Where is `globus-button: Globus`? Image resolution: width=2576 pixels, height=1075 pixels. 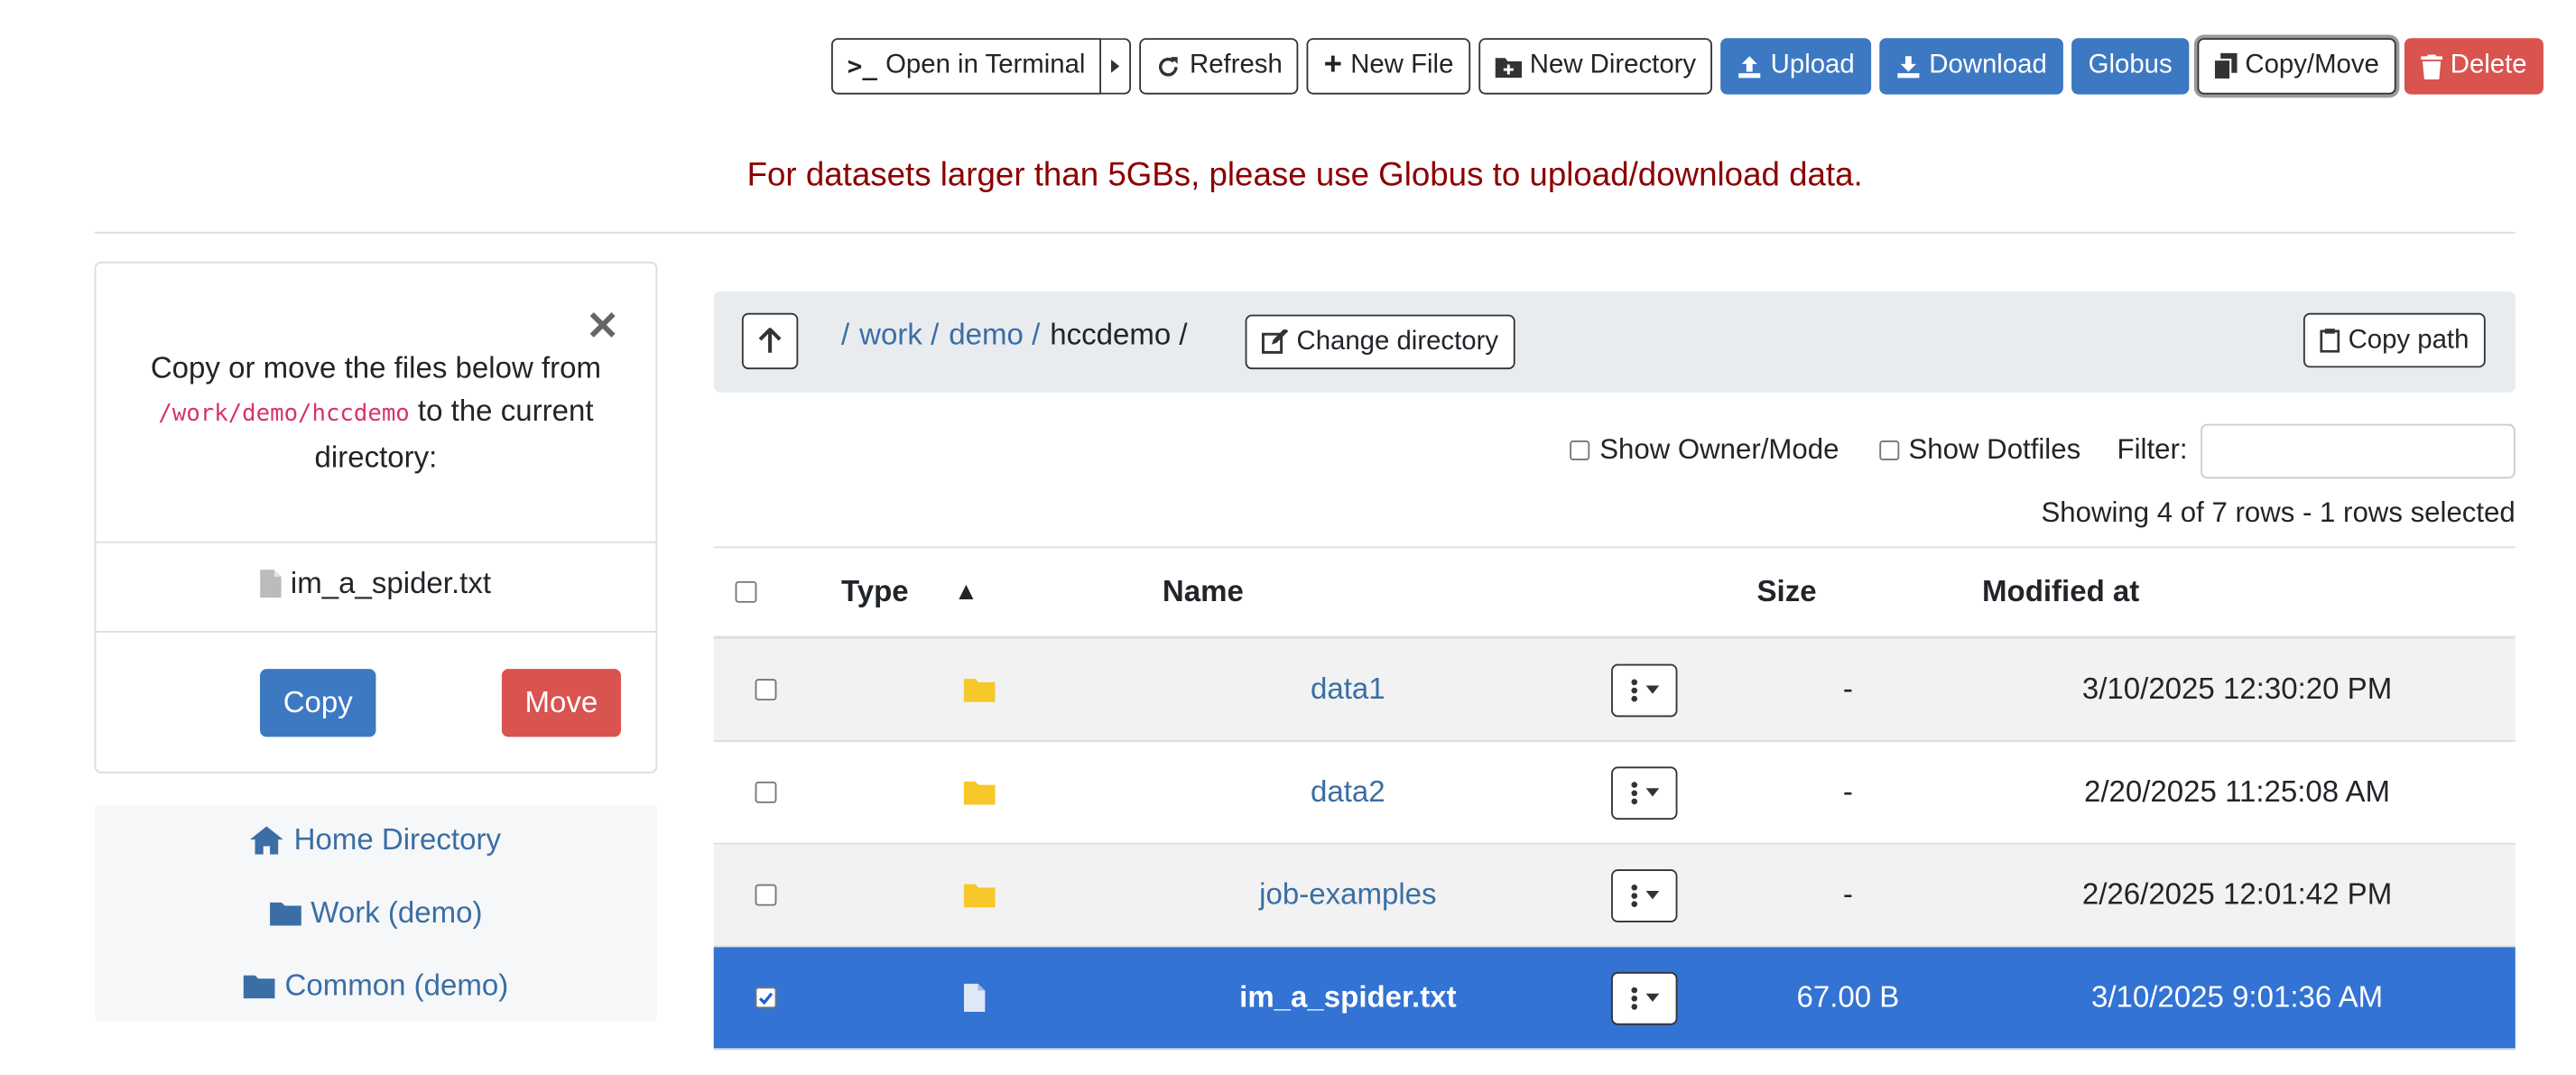 globus-button: Globus is located at coordinates (2130, 66).